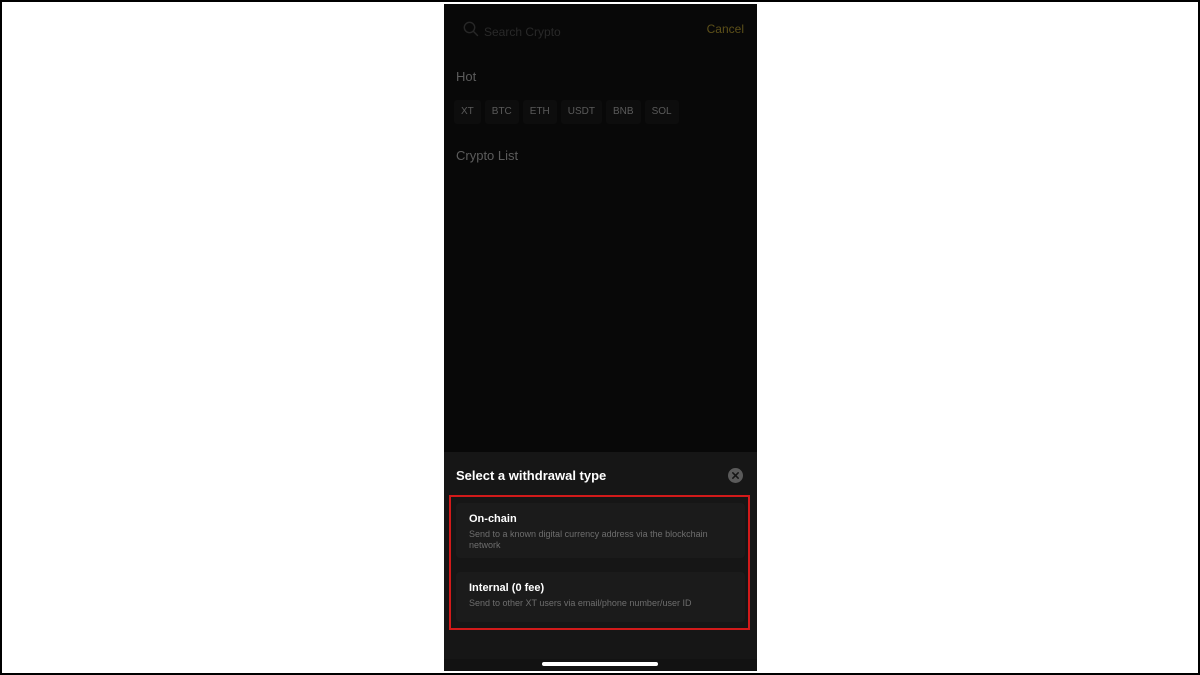 The height and width of the screenshot is (675, 1200). I want to click on home-indicator, so click(600, 664).